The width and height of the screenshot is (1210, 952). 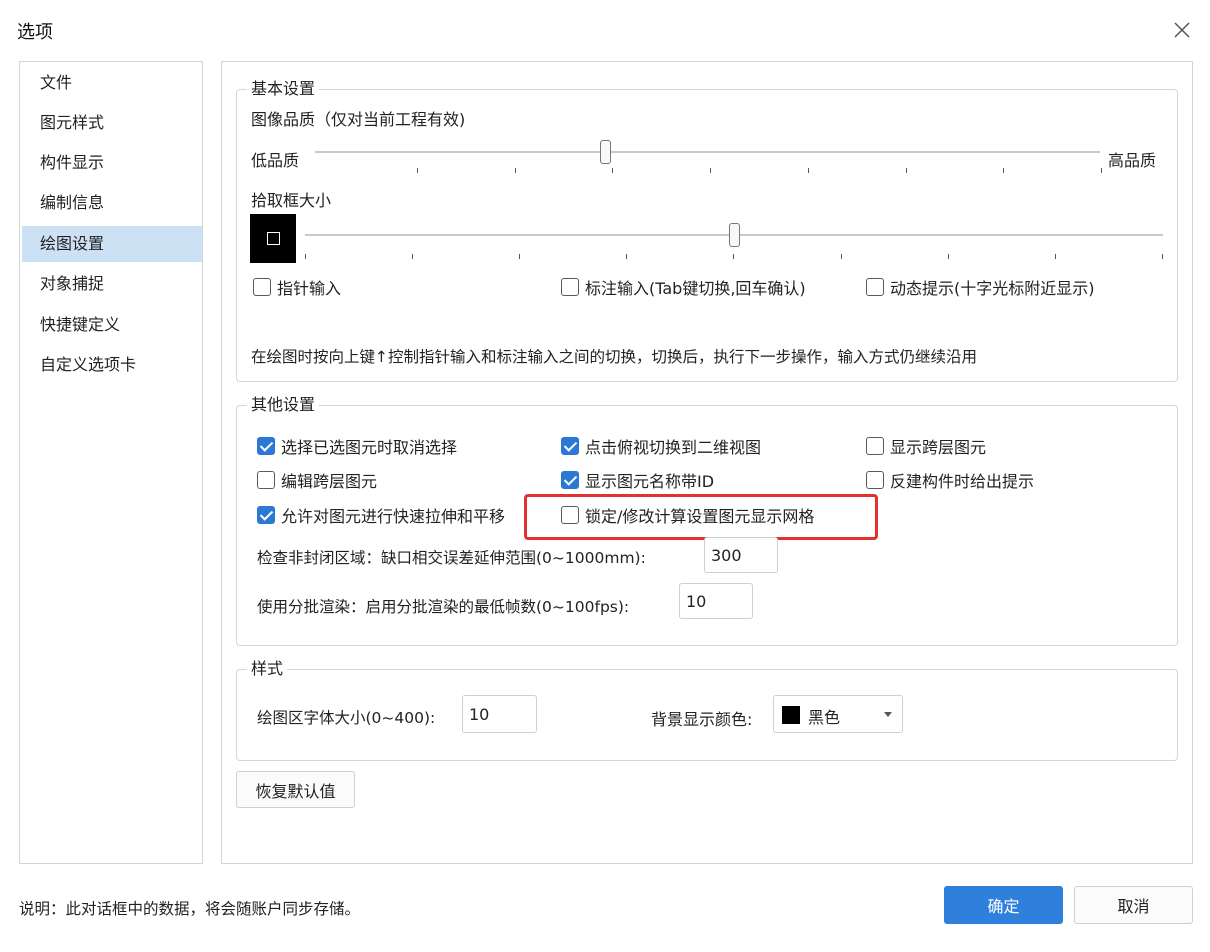 I want to click on quick-stretch-checkbox: 允许对图元进行快速拉伸和平移, so click(x=381, y=515).